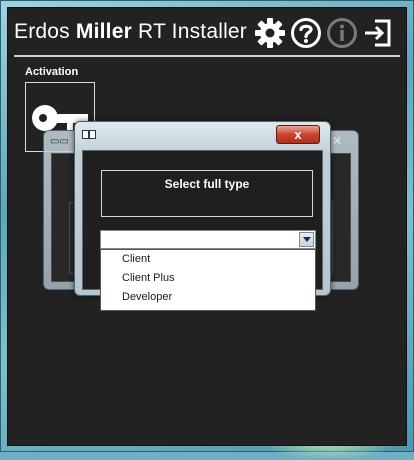 The height and width of the screenshot is (460, 414). I want to click on prompt-box: Select full type, so click(207, 193).